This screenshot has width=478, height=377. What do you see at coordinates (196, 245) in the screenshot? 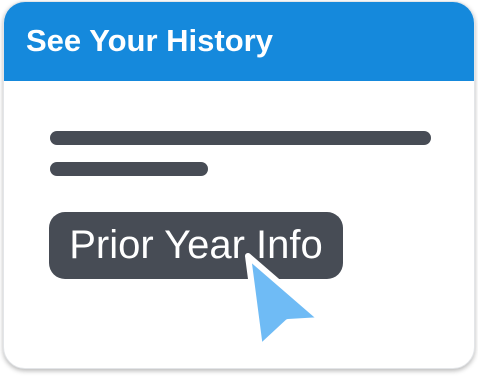
I see `prior-year-info-button: Prior Year Info` at bounding box center [196, 245].